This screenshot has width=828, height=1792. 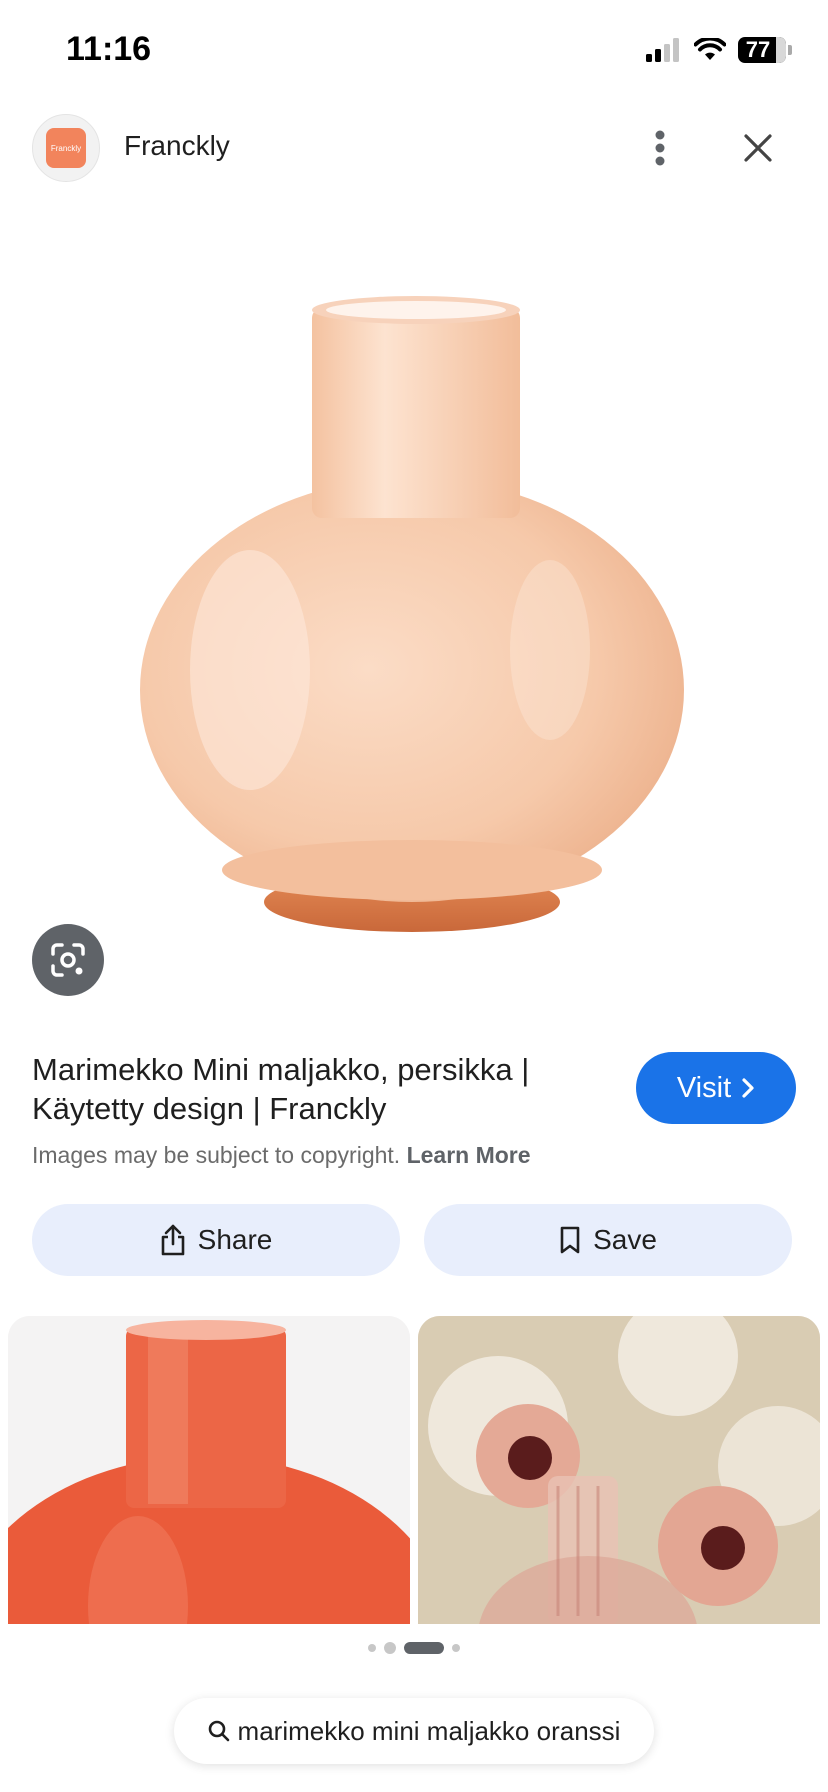 I want to click on bookmark-icon, so click(x=570, y=1240).